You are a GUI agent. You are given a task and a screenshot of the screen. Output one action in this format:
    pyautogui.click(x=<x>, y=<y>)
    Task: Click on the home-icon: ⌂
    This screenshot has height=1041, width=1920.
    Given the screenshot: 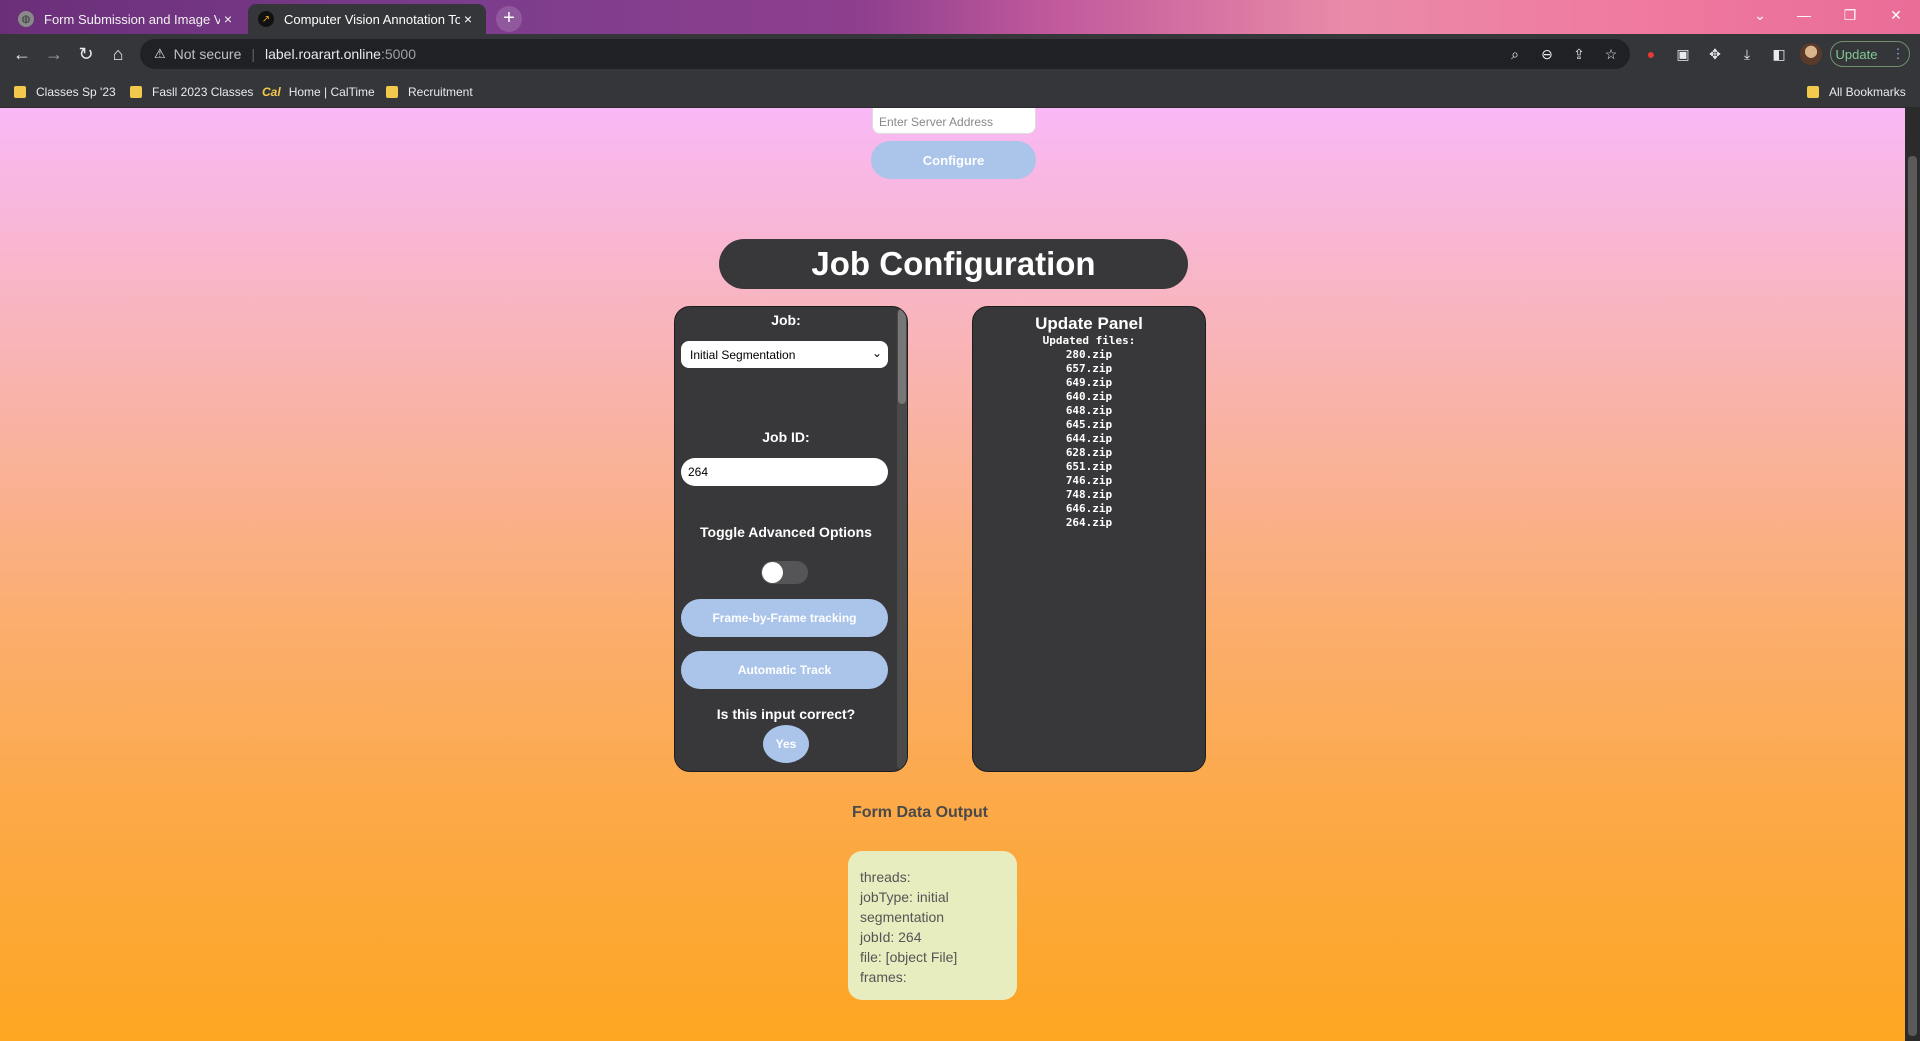 What is the action you would take?
    pyautogui.click(x=118, y=54)
    